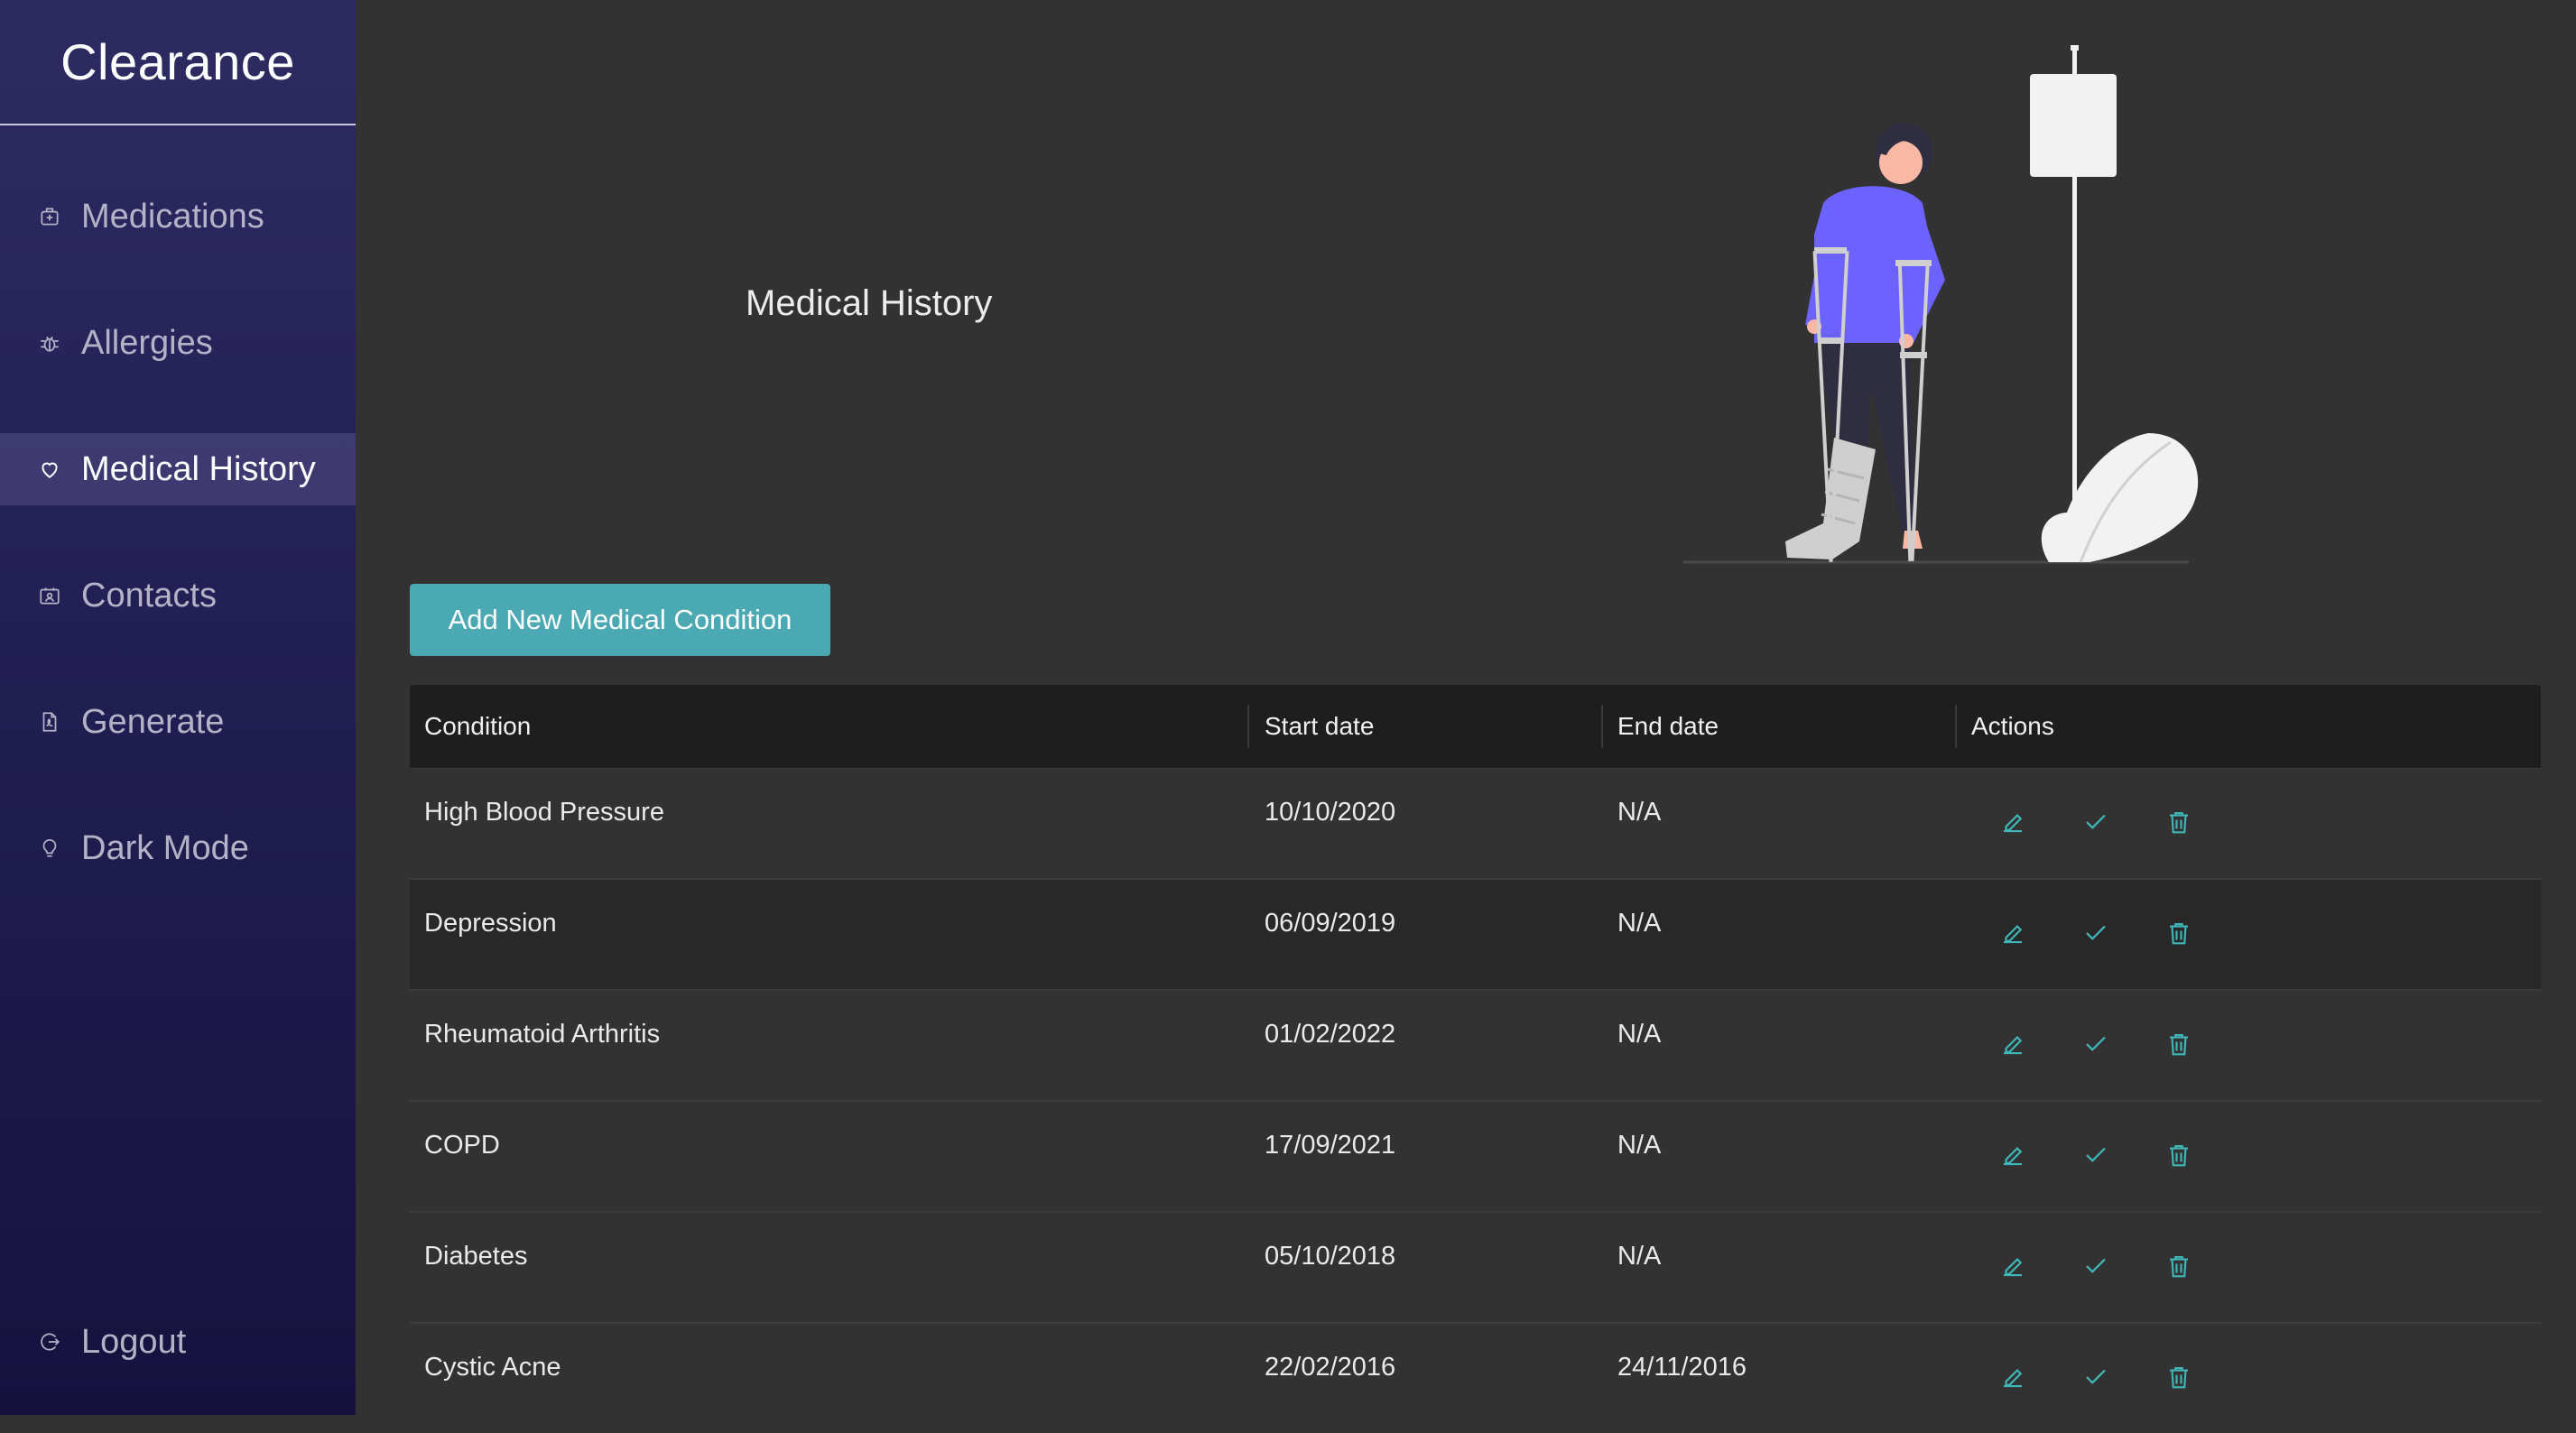 The image size is (2576, 1433). What do you see at coordinates (462, 1145) in the screenshot?
I see `cell-condition: COPD` at bounding box center [462, 1145].